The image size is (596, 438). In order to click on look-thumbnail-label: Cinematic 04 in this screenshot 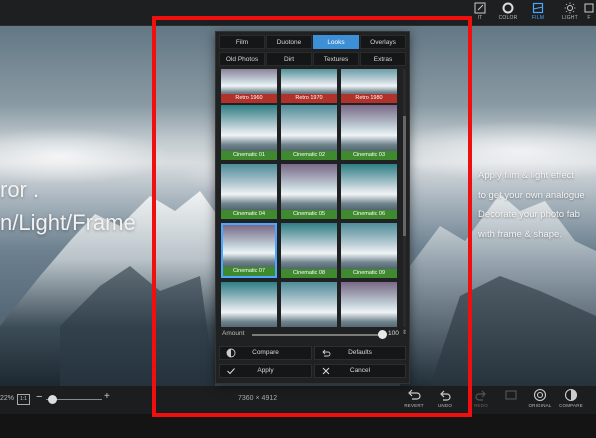, I will do `click(249, 214)`.